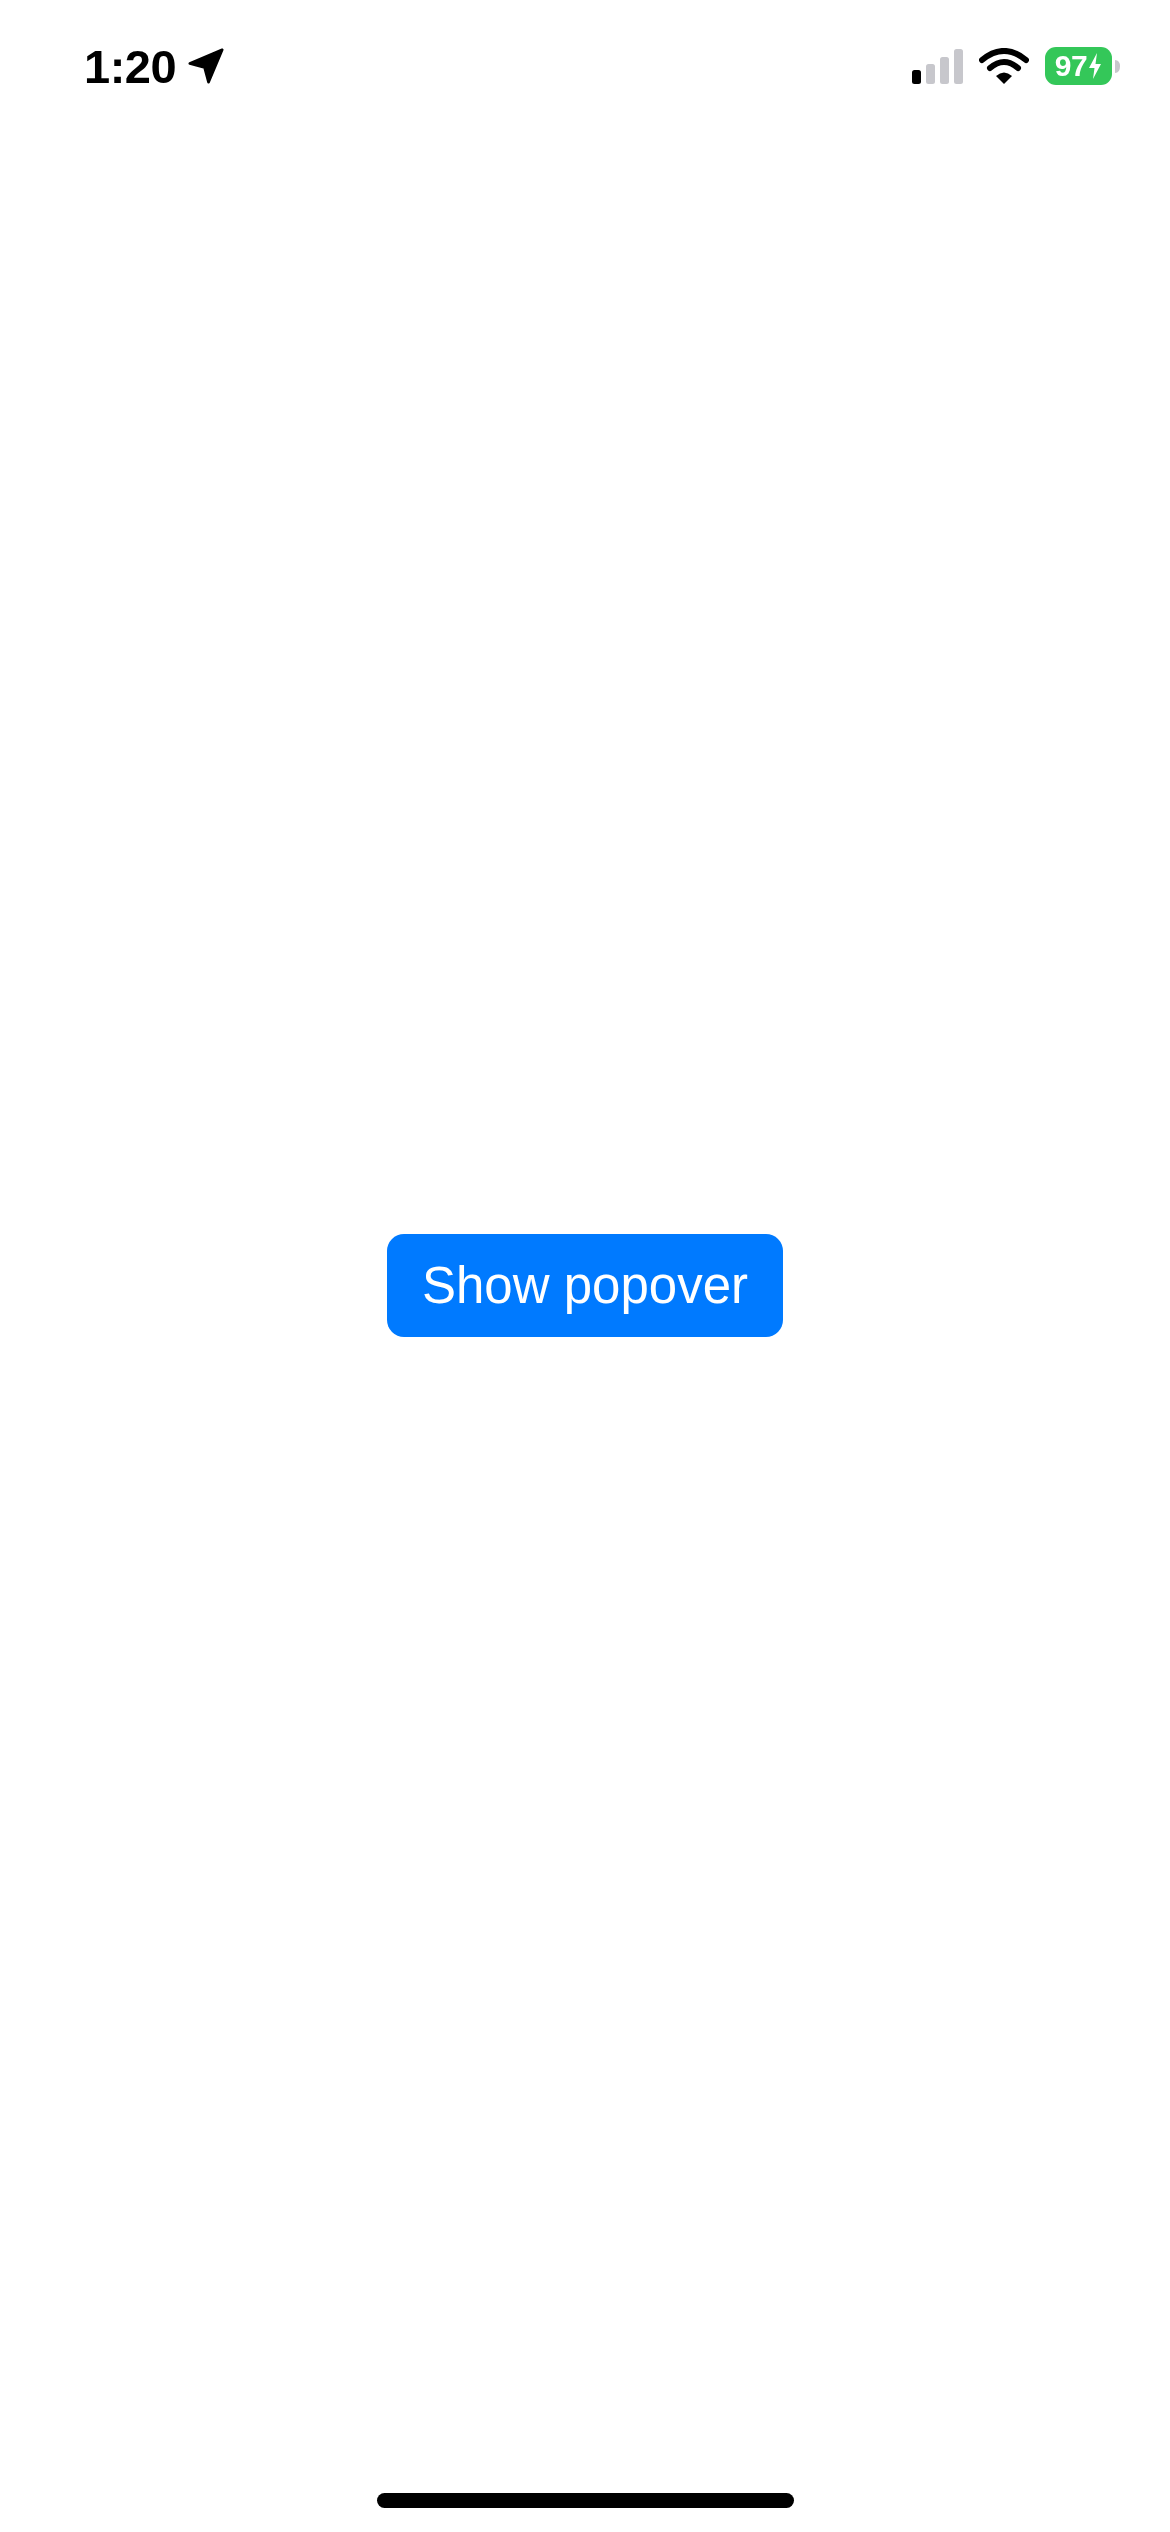  I want to click on cellular-signal-icon, so click(937, 66).